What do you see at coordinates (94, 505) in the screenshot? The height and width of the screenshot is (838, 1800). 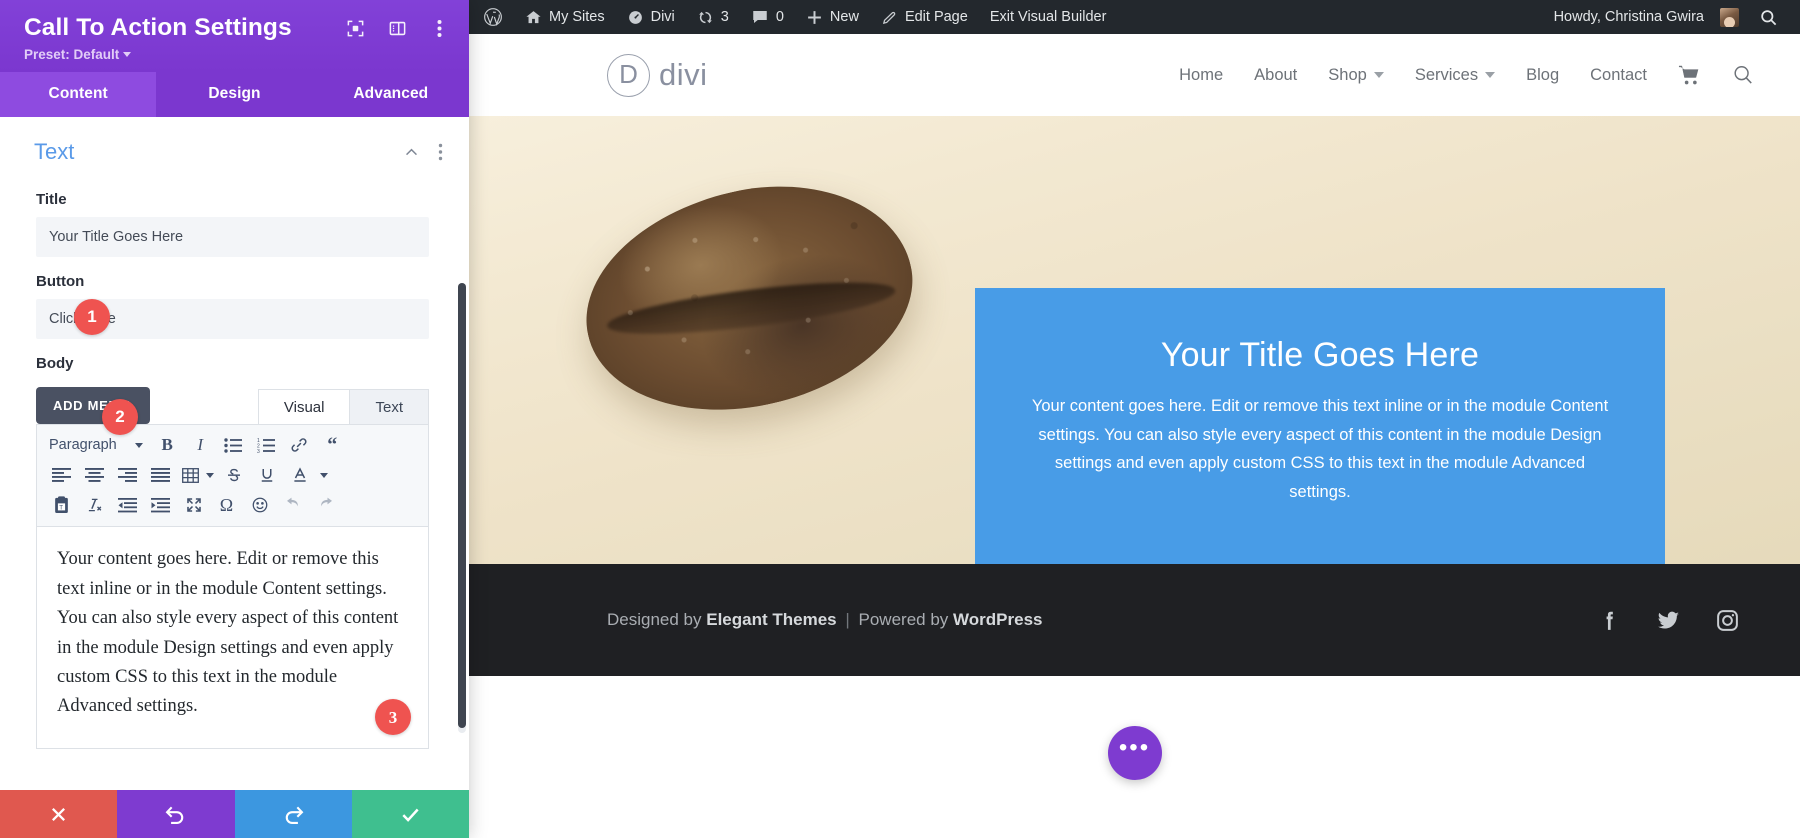 I see `clear-formatting-icon` at bounding box center [94, 505].